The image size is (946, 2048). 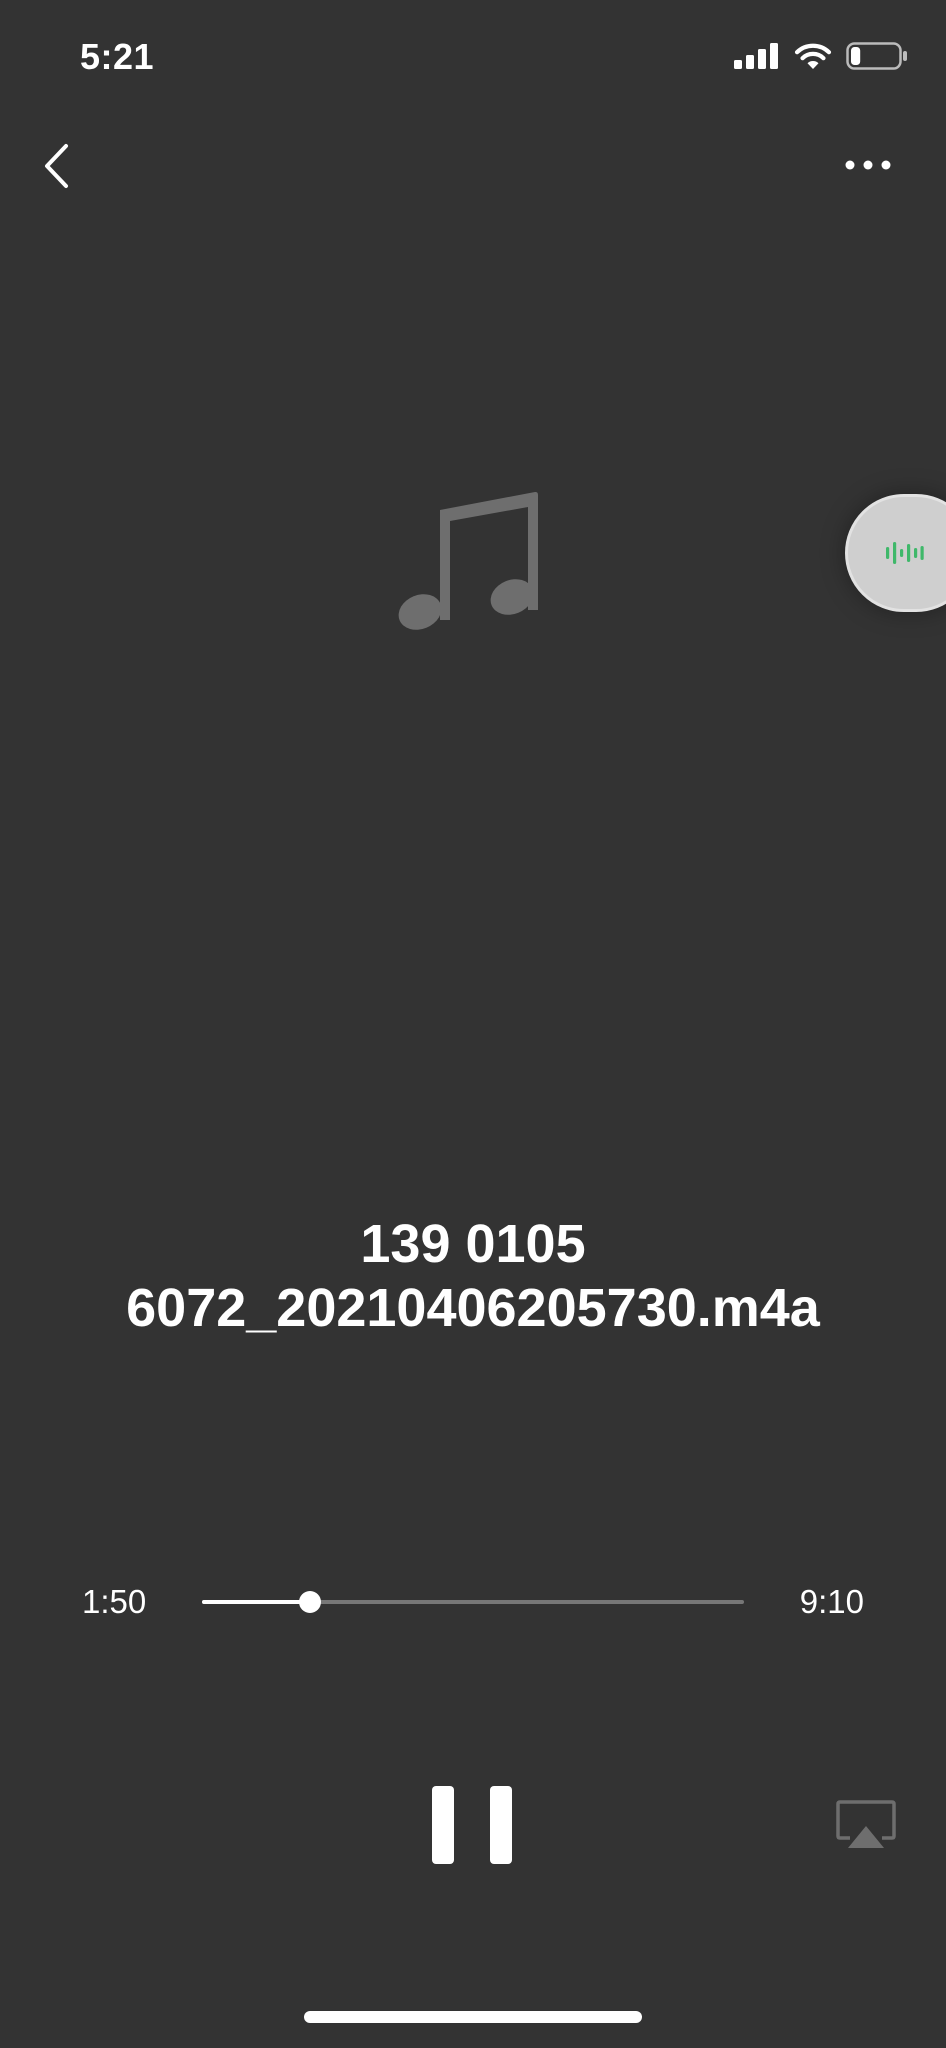 I want to click on status-icons, so click(x=821, y=56).